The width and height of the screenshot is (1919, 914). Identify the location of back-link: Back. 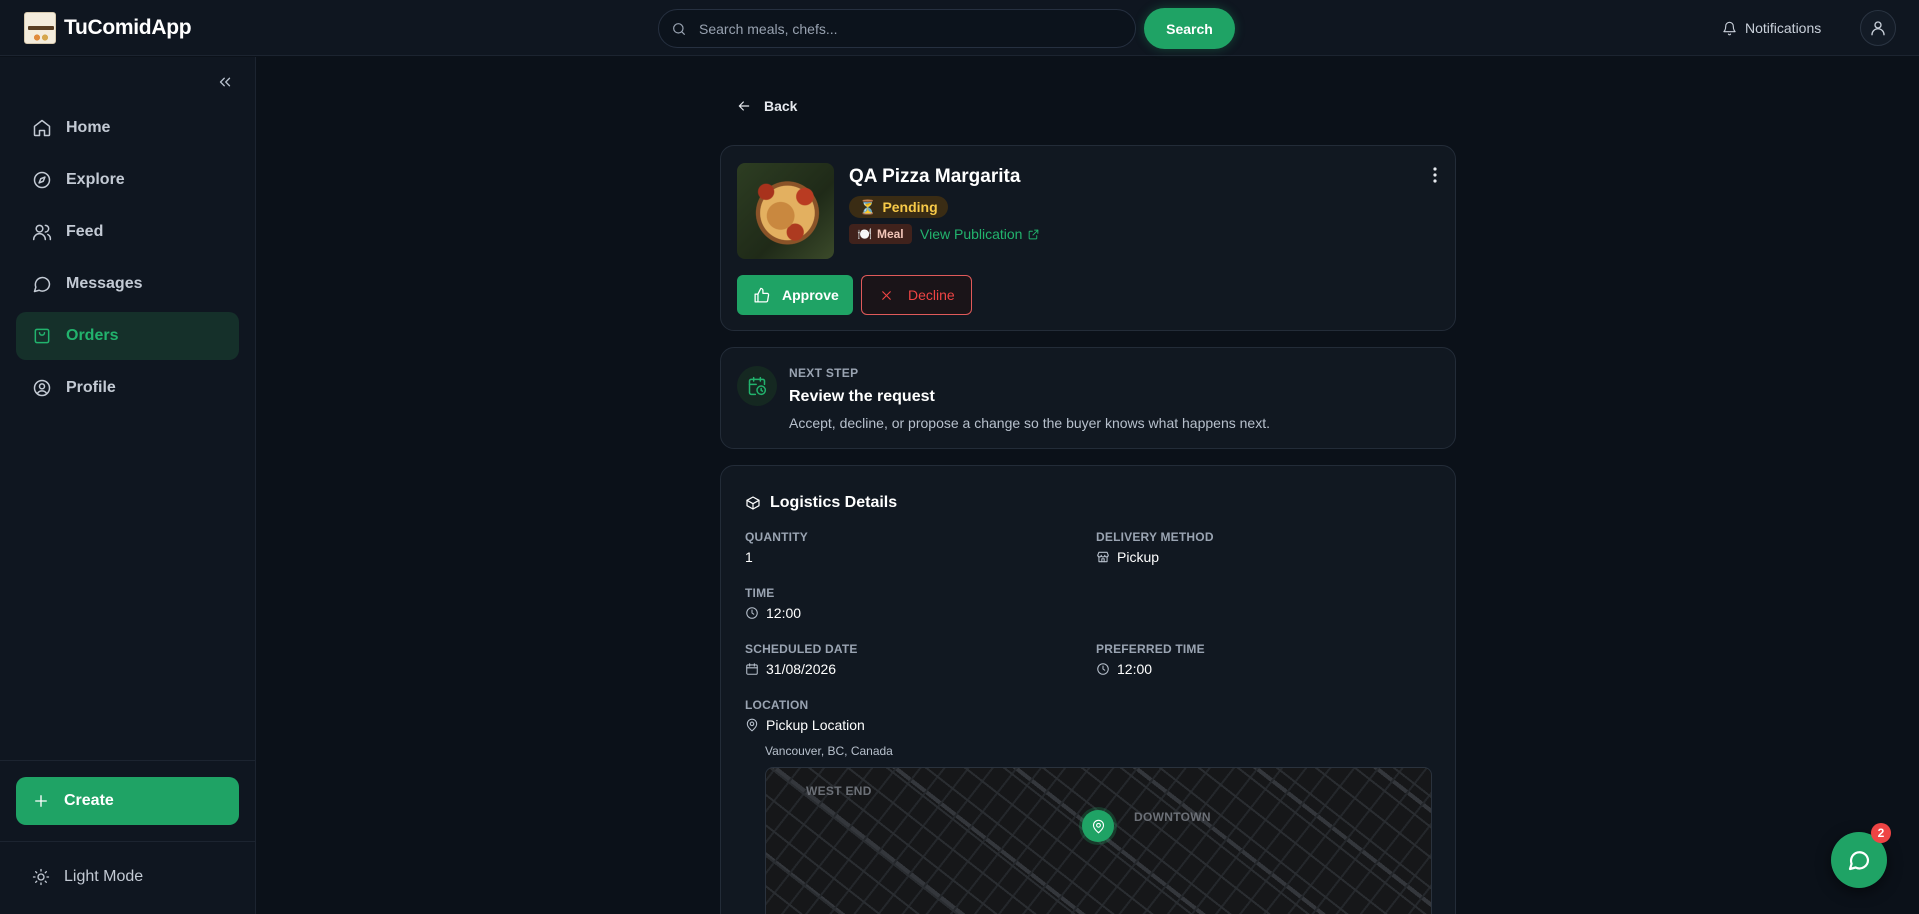
(766, 106).